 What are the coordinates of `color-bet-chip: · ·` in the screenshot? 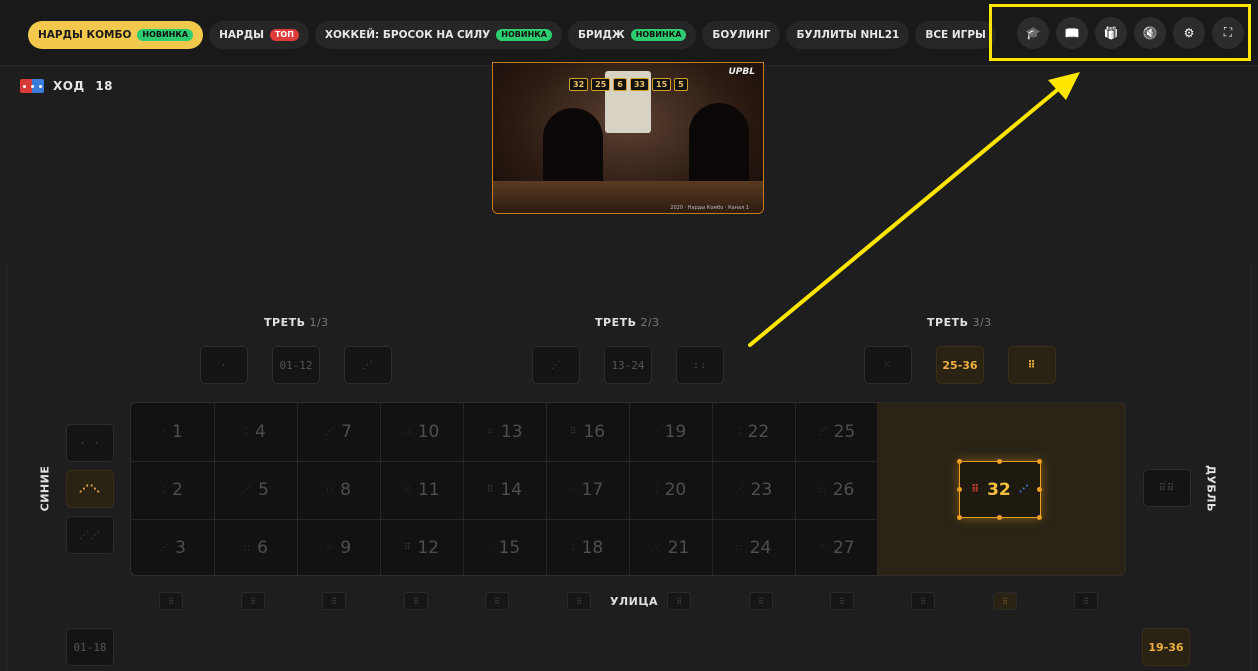 It's located at (90, 443).